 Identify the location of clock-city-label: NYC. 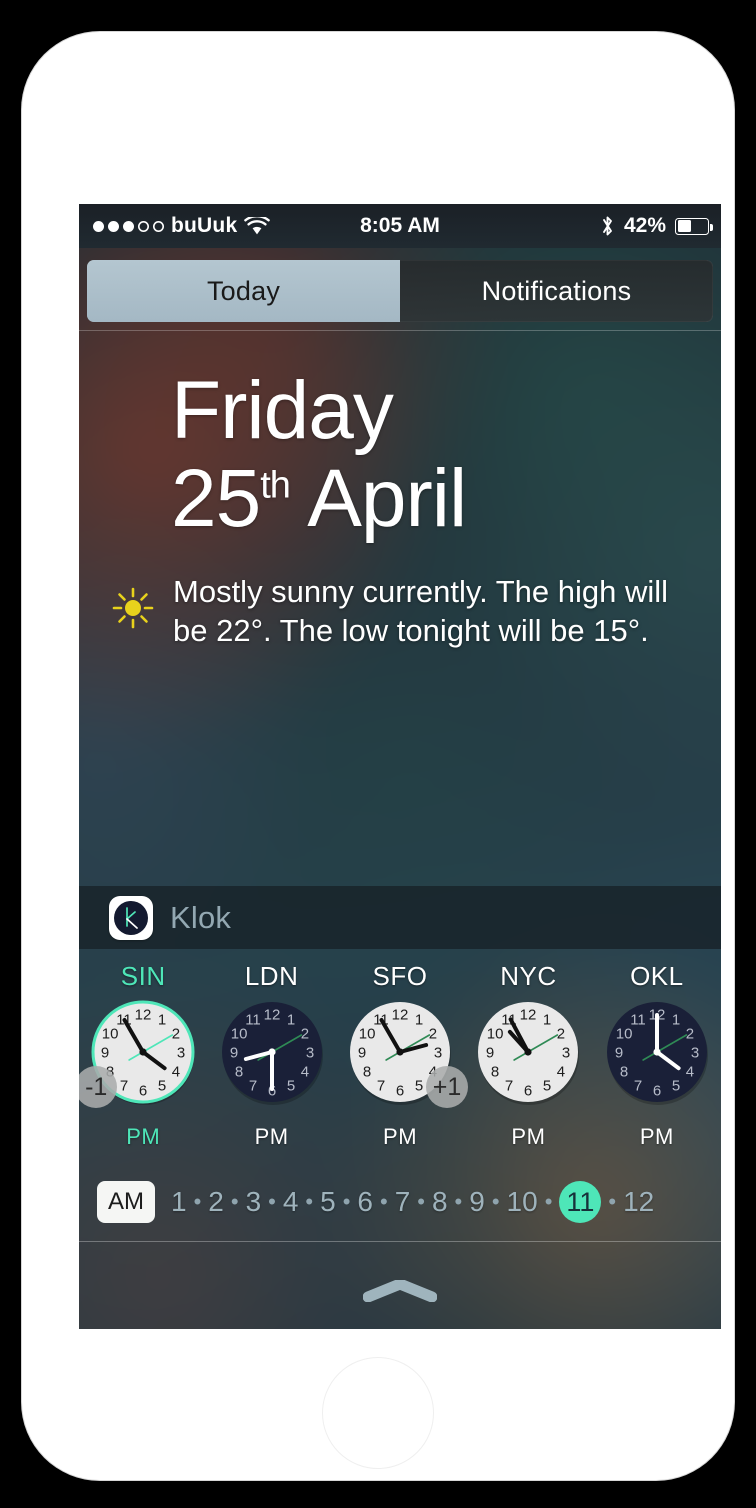
(528, 976).